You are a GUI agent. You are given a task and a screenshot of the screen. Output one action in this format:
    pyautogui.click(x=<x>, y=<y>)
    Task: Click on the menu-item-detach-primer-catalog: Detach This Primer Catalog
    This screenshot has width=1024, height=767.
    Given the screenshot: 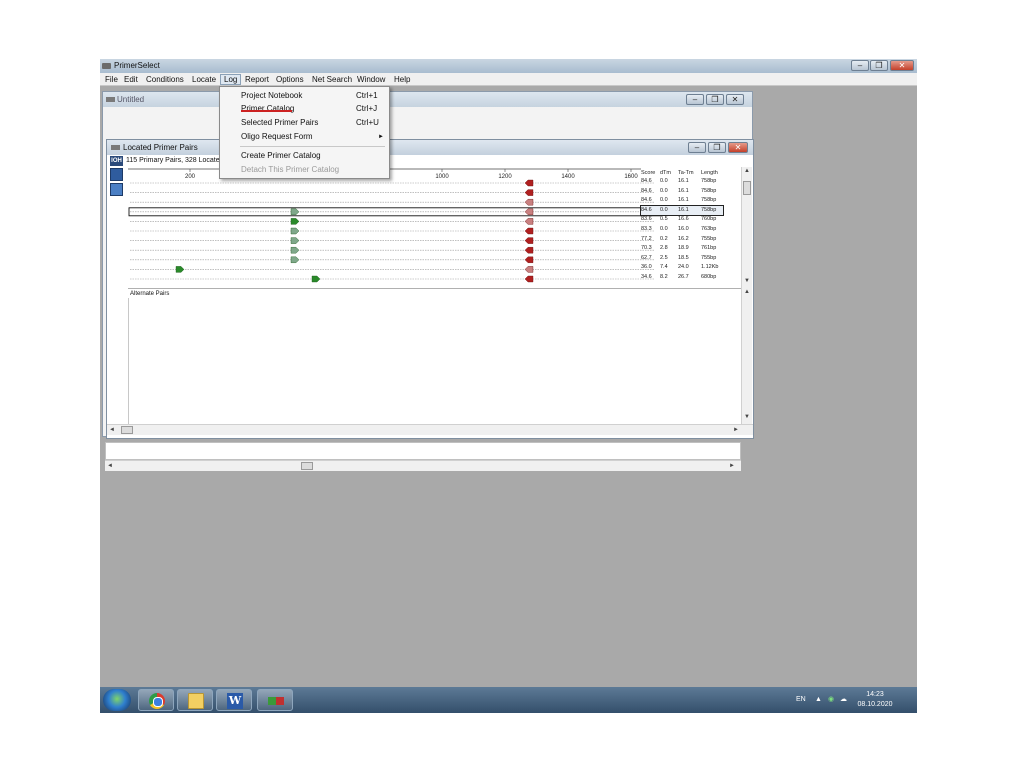 What is the action you would take?
    pyautogui.click(x=304, y=170)
    